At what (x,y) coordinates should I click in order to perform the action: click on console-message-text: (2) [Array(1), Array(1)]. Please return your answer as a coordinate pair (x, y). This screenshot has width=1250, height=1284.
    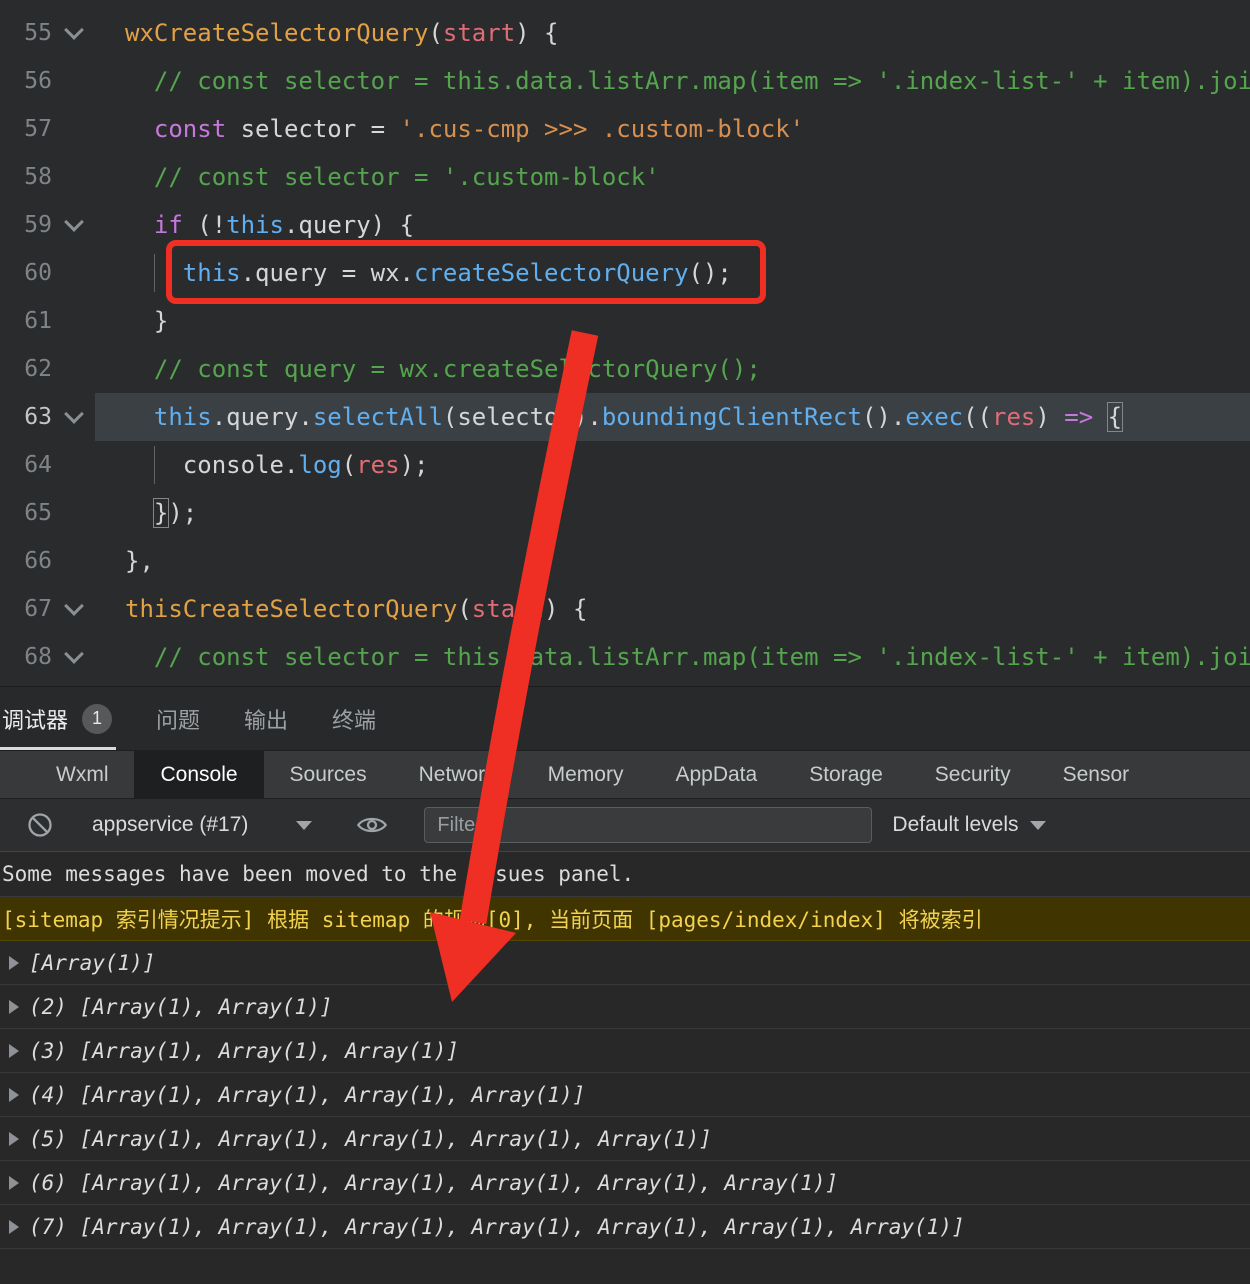
    Looking at the image, I should click on (181, 1006).